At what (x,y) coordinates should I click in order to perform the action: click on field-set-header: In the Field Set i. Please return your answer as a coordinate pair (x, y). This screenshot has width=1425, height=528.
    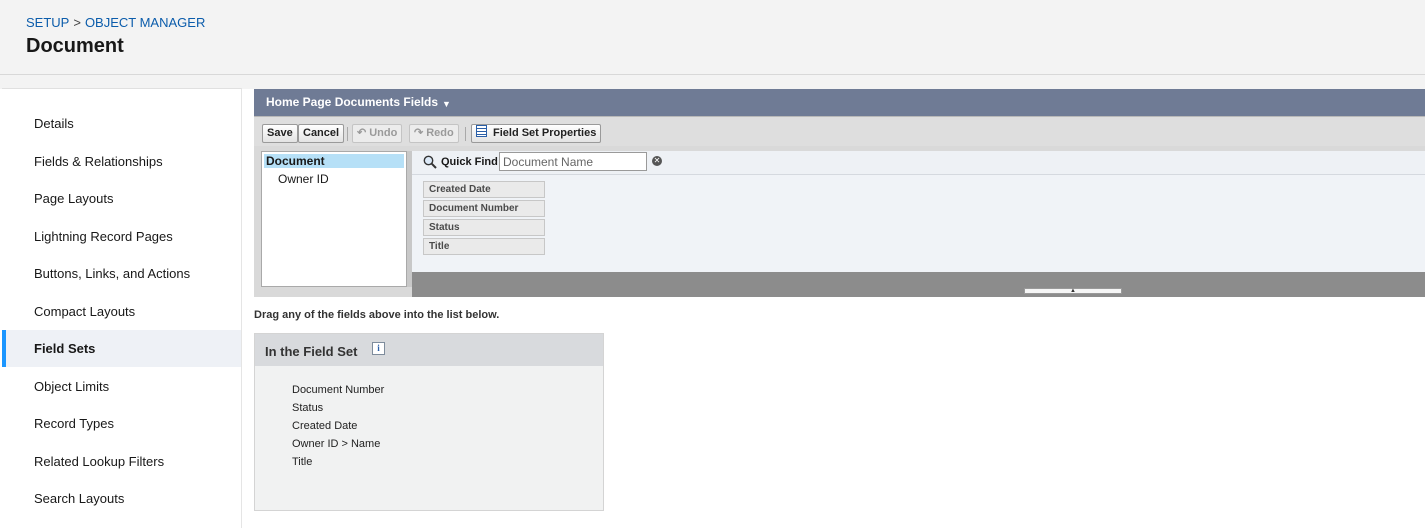
    Looking at the image, I should click on (429, 350).